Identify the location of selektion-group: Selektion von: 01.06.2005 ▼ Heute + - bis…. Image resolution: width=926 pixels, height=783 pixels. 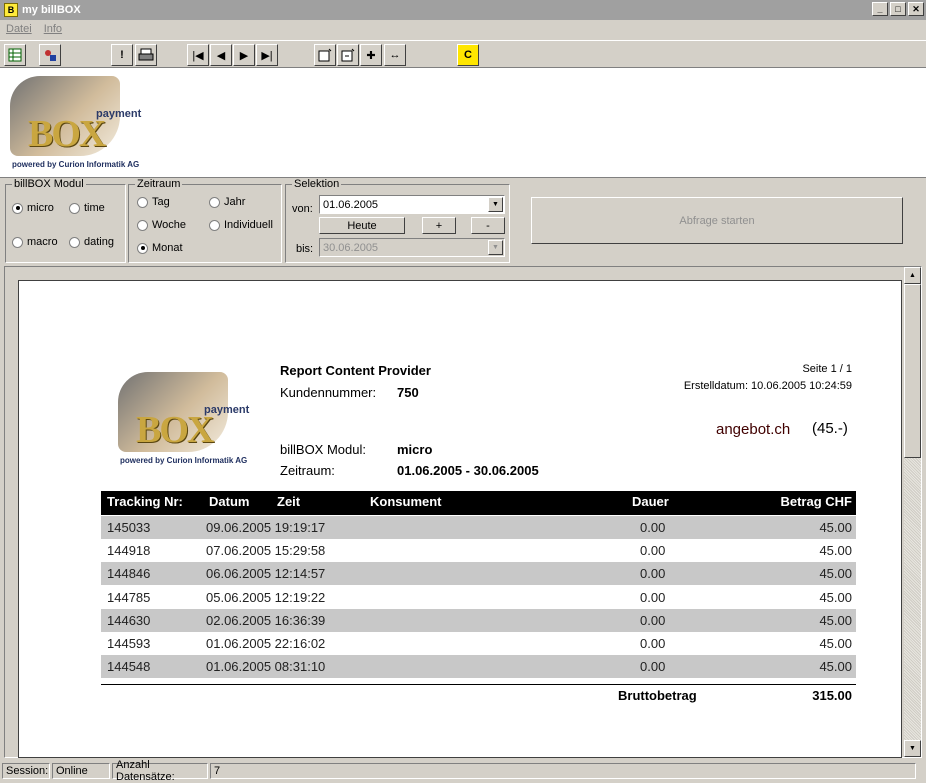
(397, 220).